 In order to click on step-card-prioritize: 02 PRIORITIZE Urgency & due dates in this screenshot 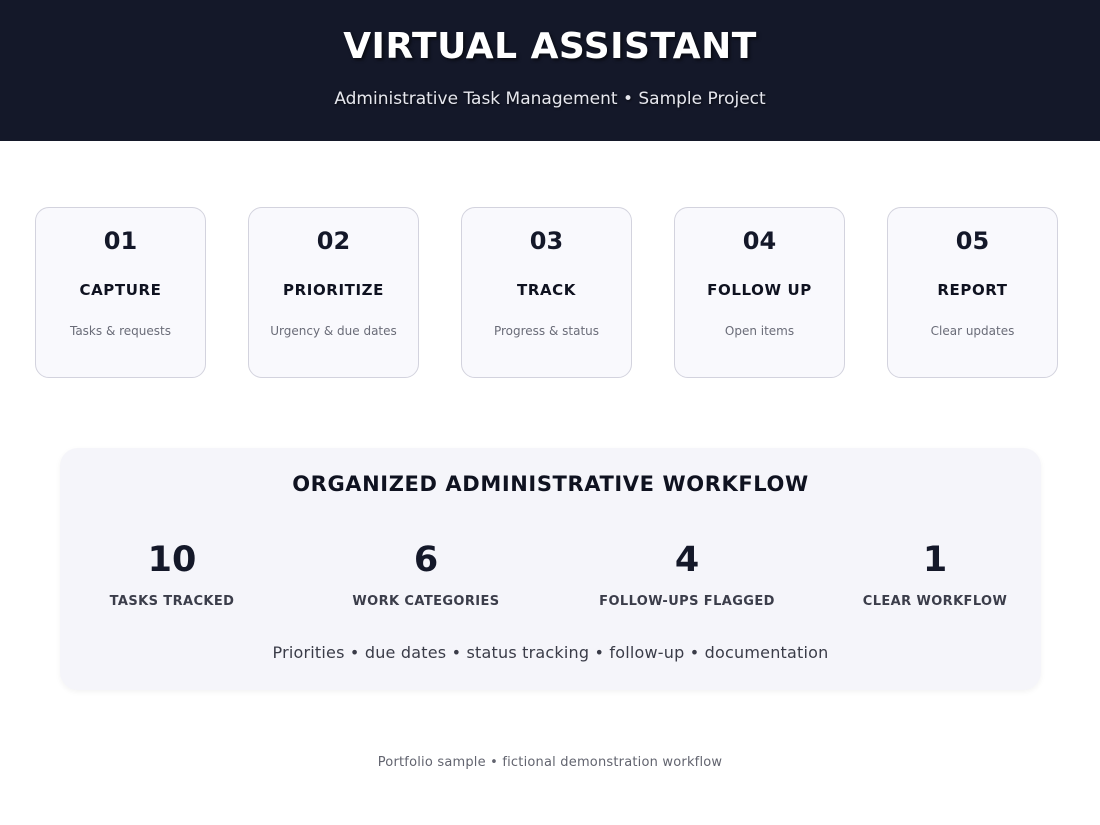, I will do `click(333, 292)`.